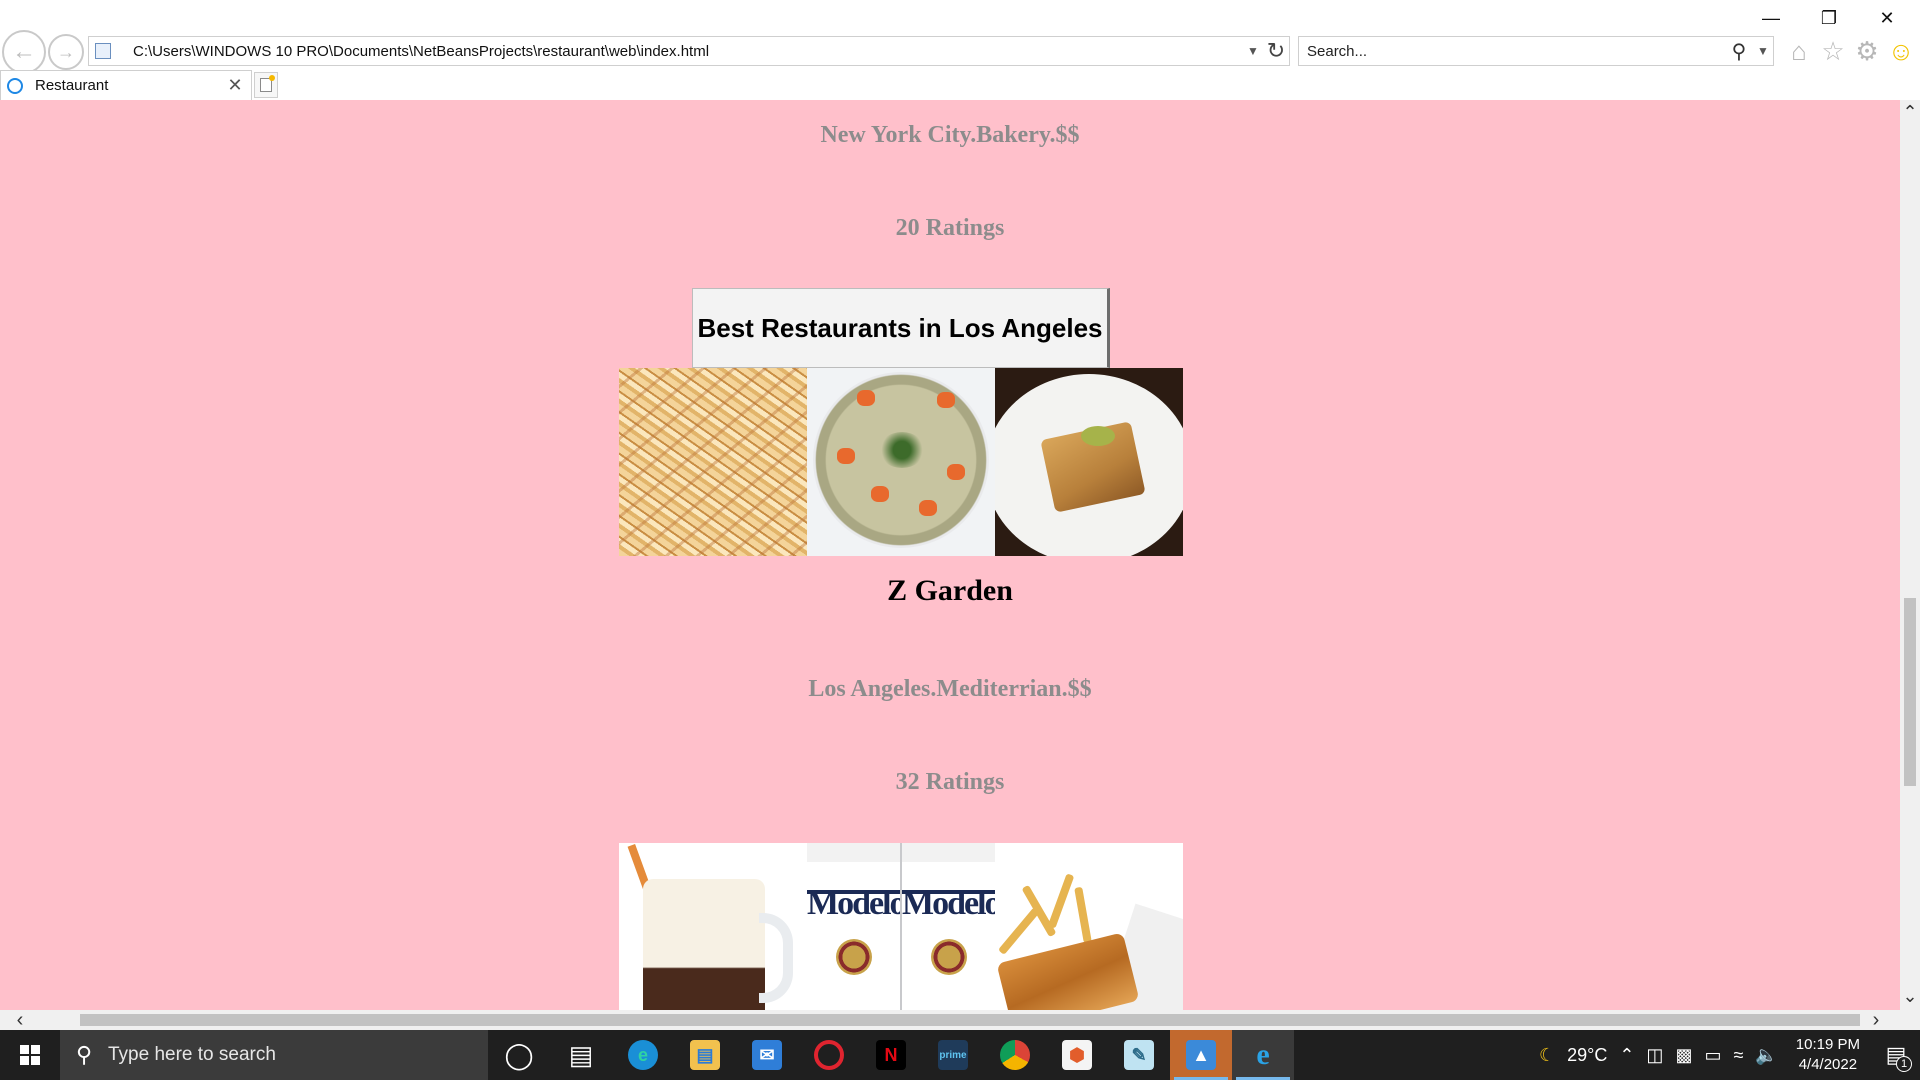 The height and width of the screenshot is (1080, 1920). I want to click on taskbar-search: ⚲, so click(274, 1055).